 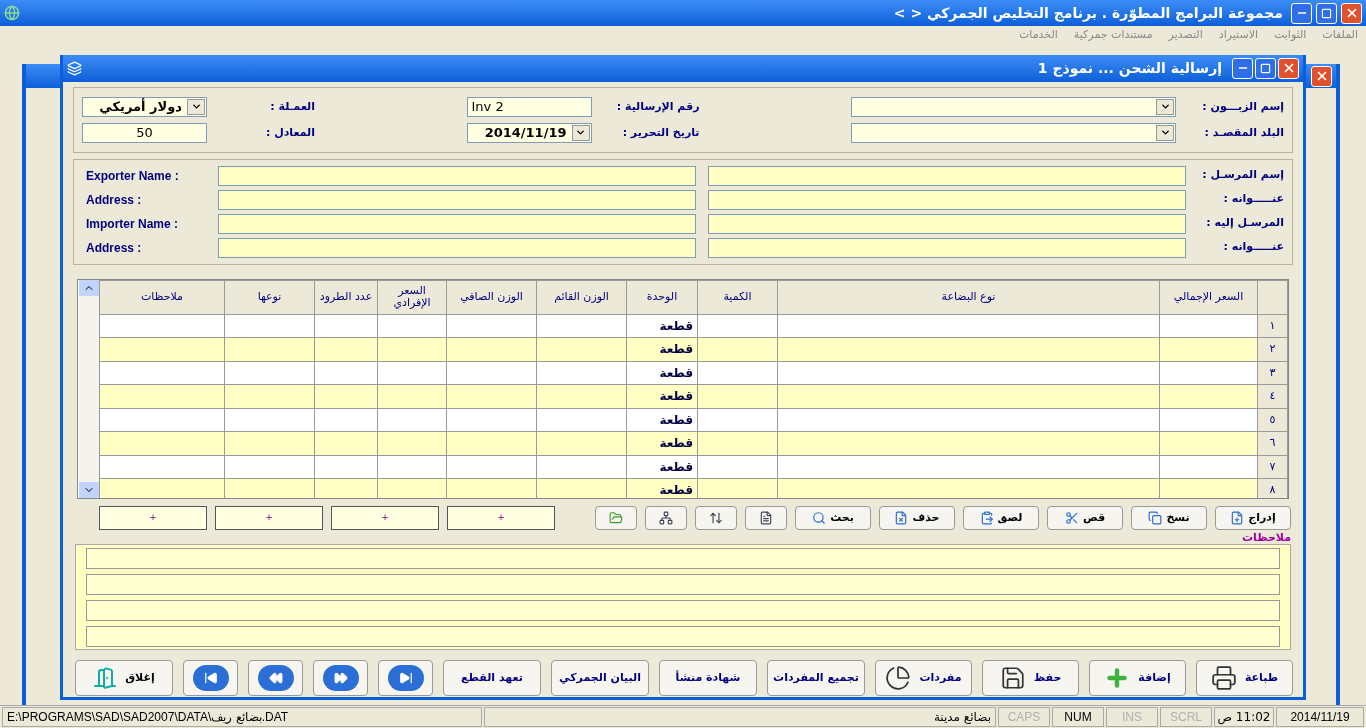 I want to click on skip-back-icon, so click(x=210, y=678).